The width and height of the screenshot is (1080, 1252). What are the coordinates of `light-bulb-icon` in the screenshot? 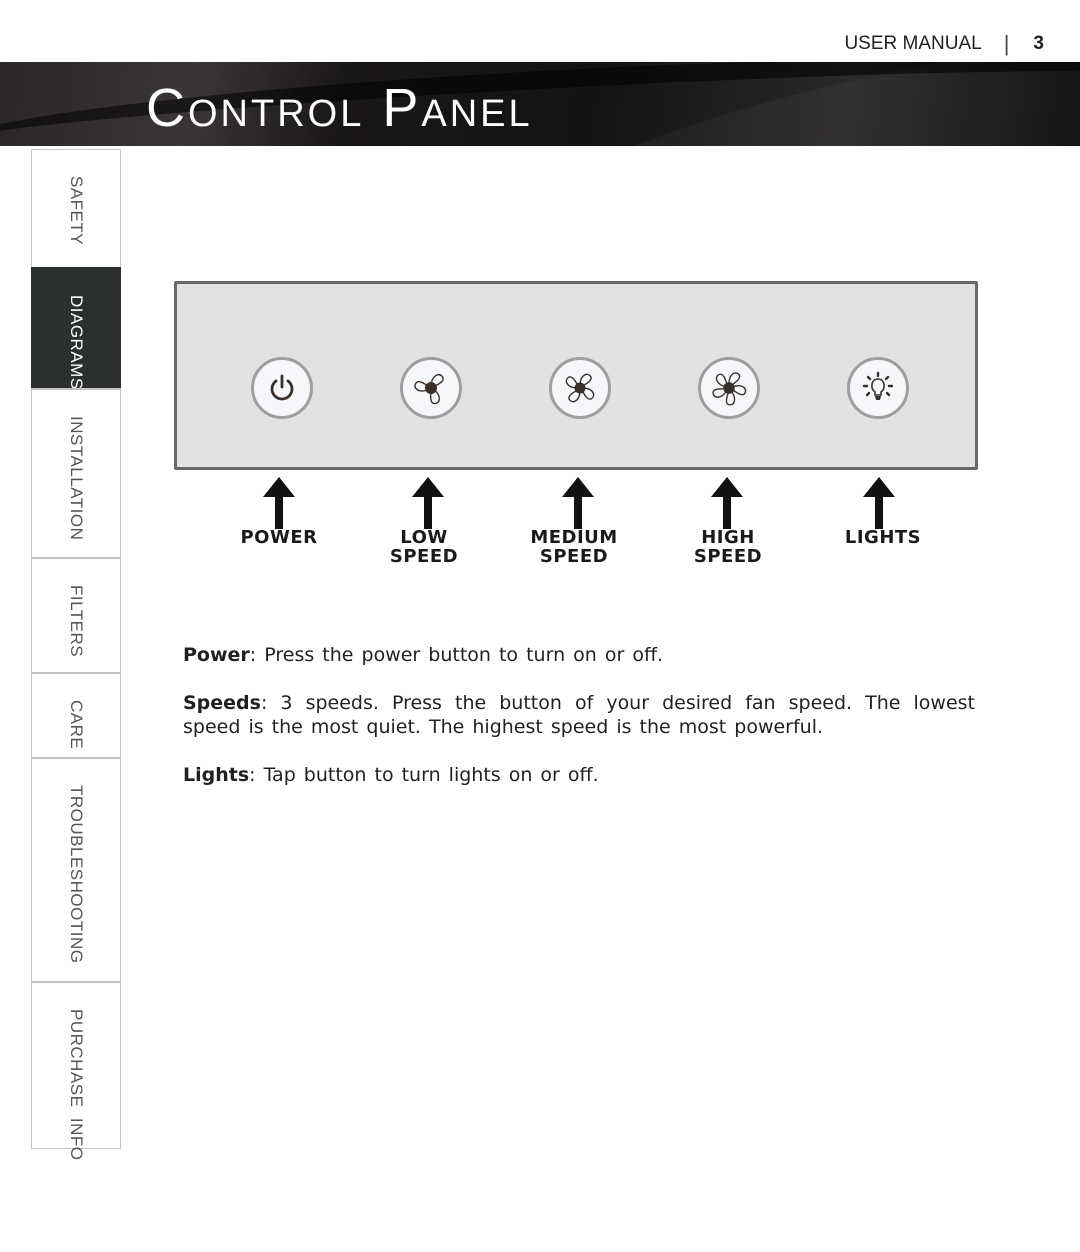 It's located at (878, 385).